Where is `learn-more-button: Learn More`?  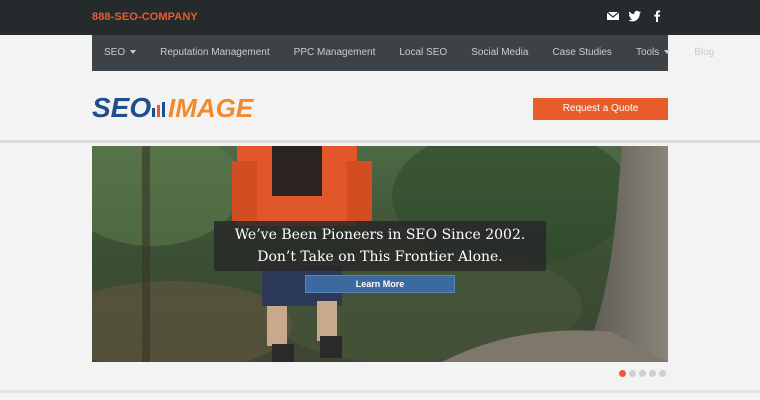 learn-more-button: Learn More is located at coordinates (380, 284).